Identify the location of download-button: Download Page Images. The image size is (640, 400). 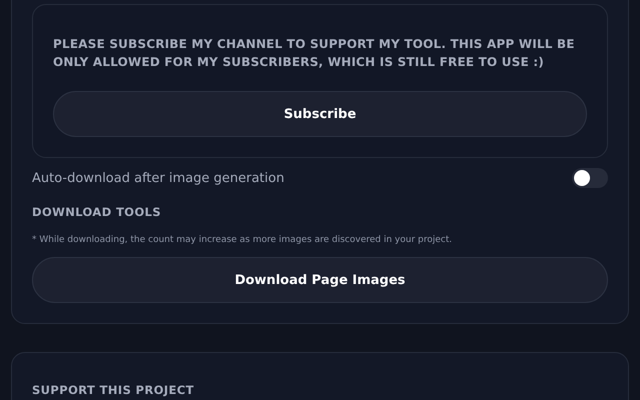
(320, 280).